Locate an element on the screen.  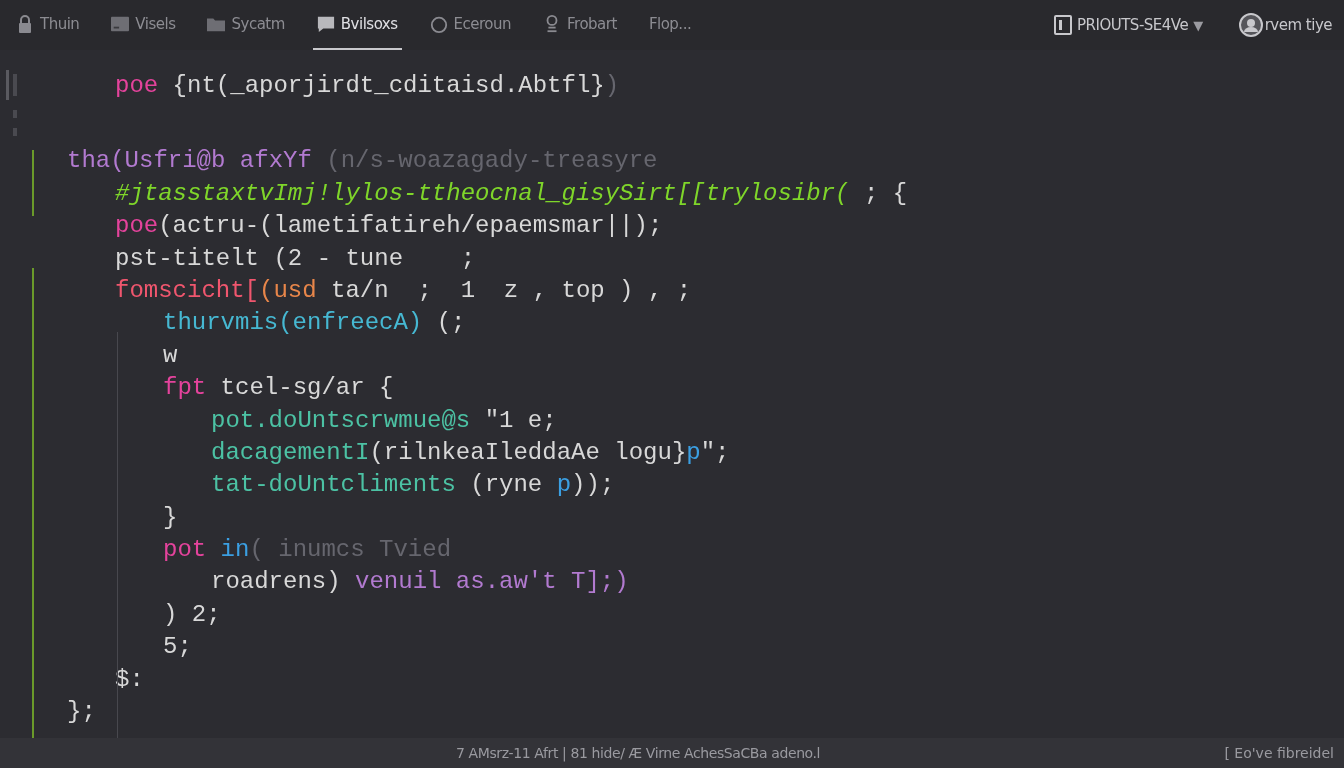
code-line: w is located at coordinates (170, 355).